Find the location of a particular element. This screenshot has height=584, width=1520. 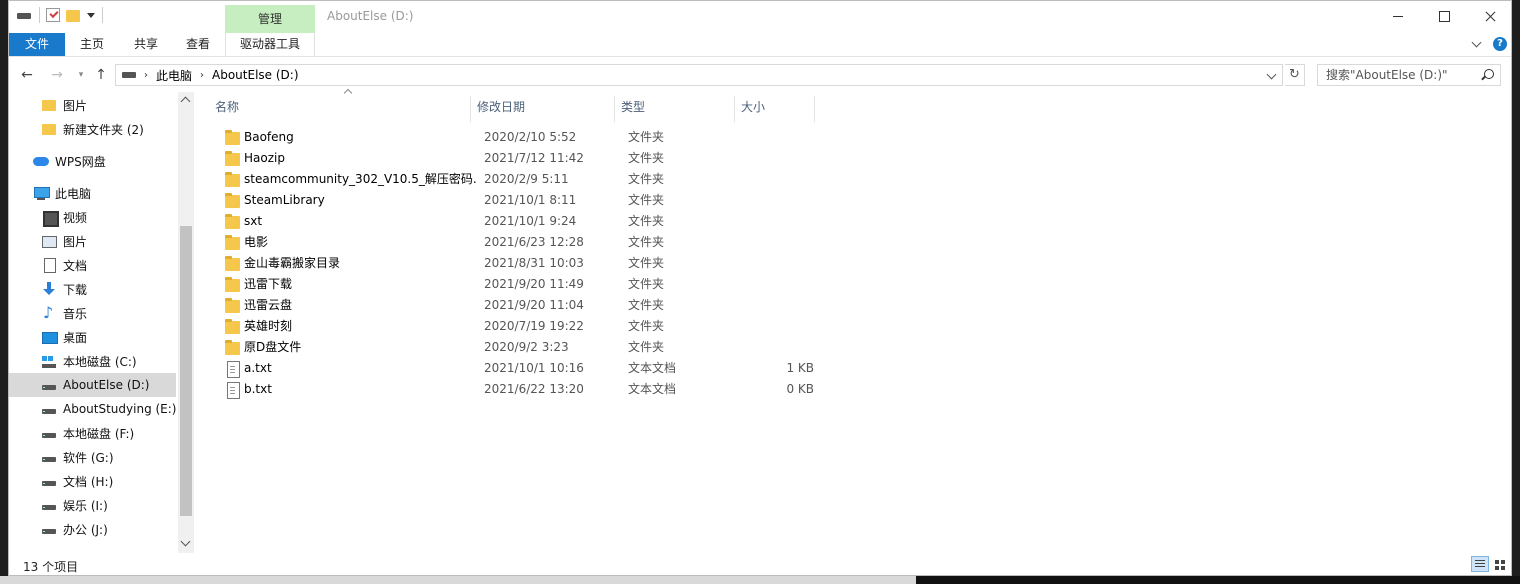

sidebar-item-drive-i: 娱乐 (I:) is located at coordinates (92, 505).